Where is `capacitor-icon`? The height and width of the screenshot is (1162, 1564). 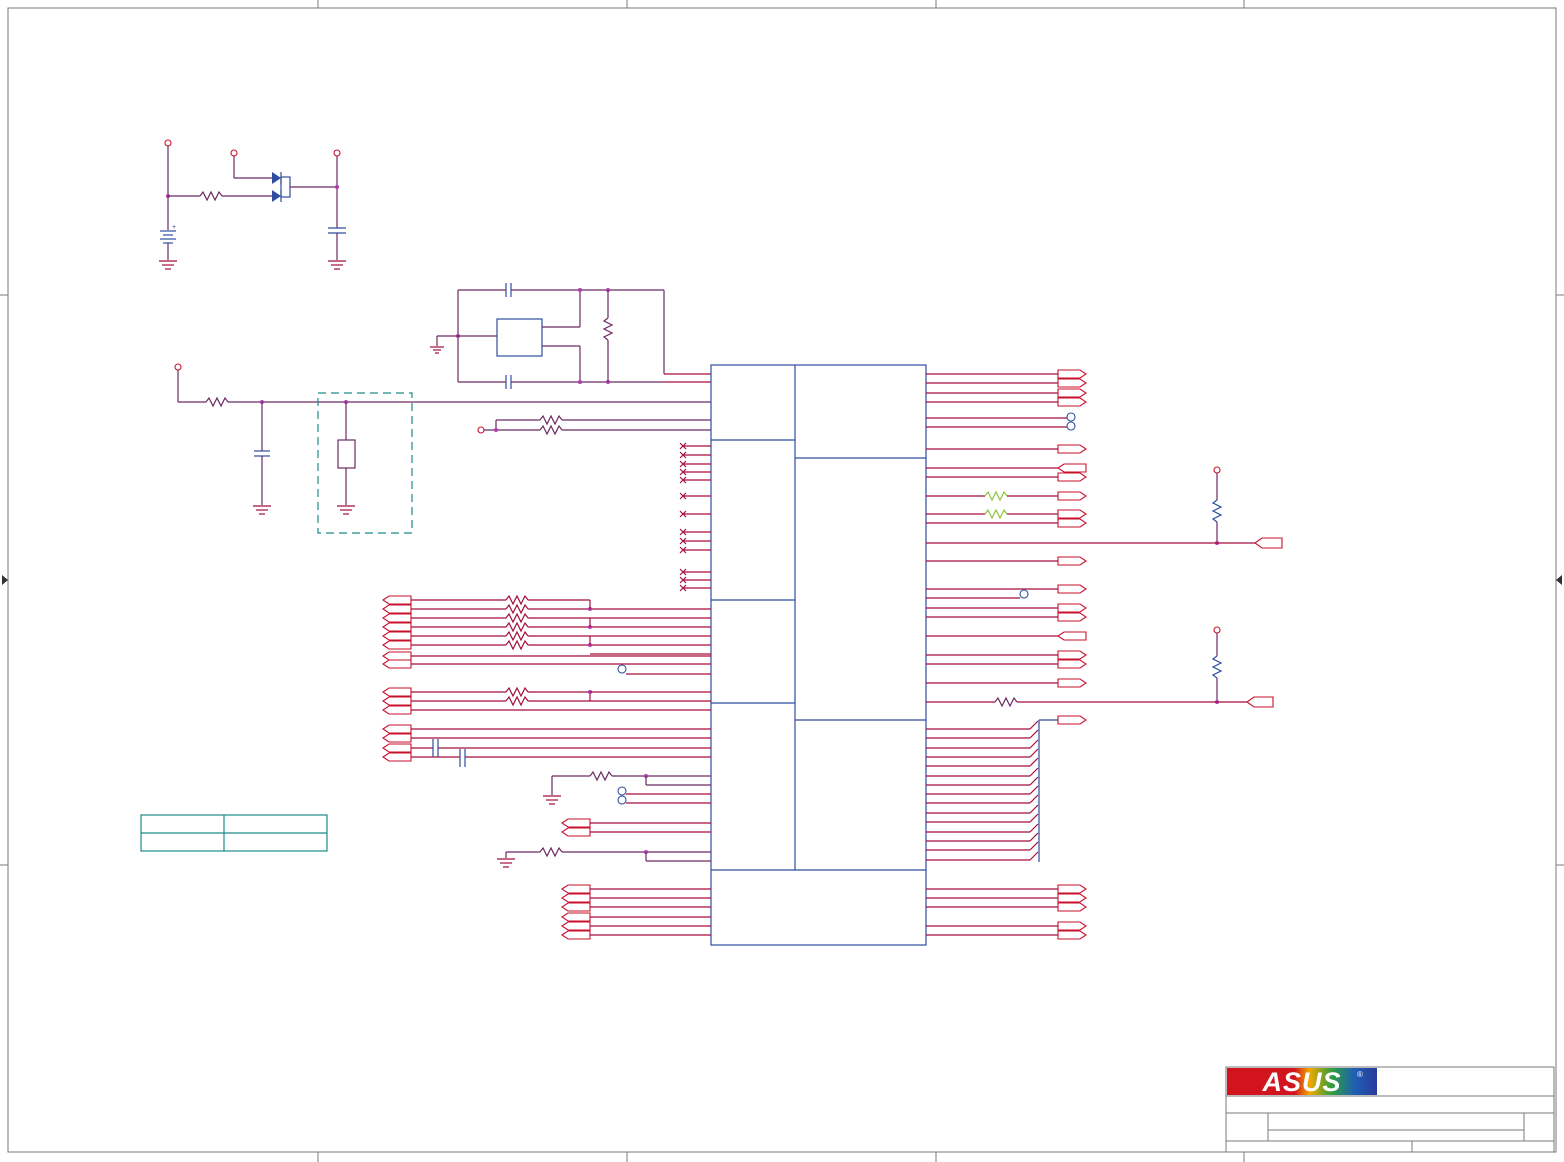 capacitor-icon is located at coordinates (337, 230).